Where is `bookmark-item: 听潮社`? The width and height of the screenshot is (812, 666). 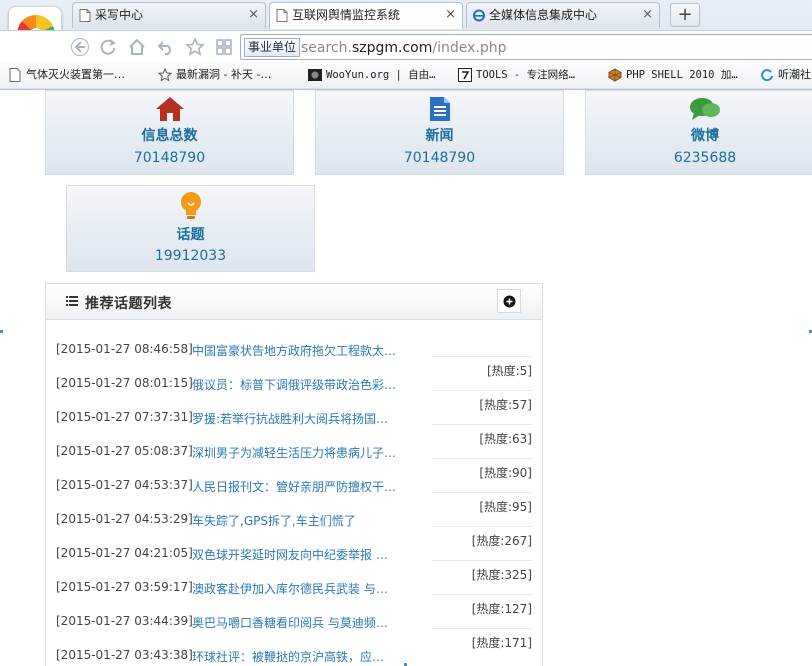
bookmark-item: 听潮社 is located at coordinates (785, 75).